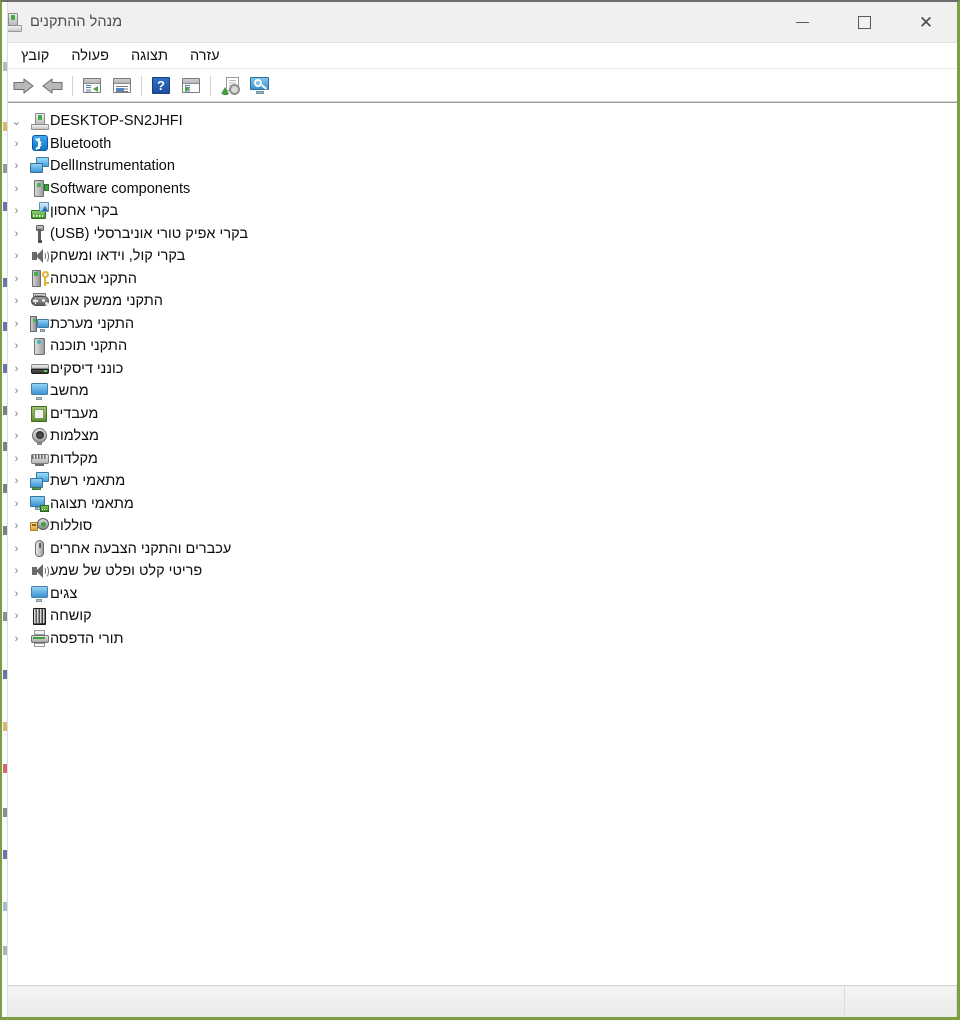 The width and height of the screenshot is (960, 1020). Describe the element at coordinates (16, 121) in the screenshot. I see `chevron-down-icon: ⌄` at that location.